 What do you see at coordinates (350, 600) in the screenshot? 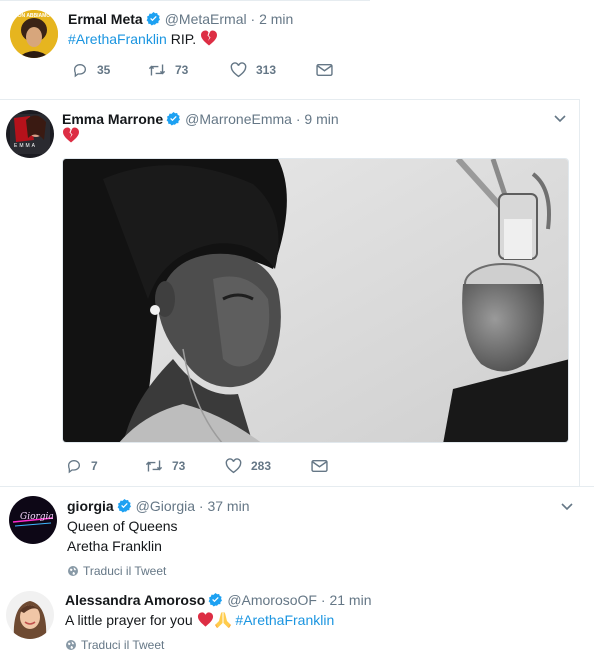
I see `tweet-timestamp: 21 min` at bounding box center [350, 600].